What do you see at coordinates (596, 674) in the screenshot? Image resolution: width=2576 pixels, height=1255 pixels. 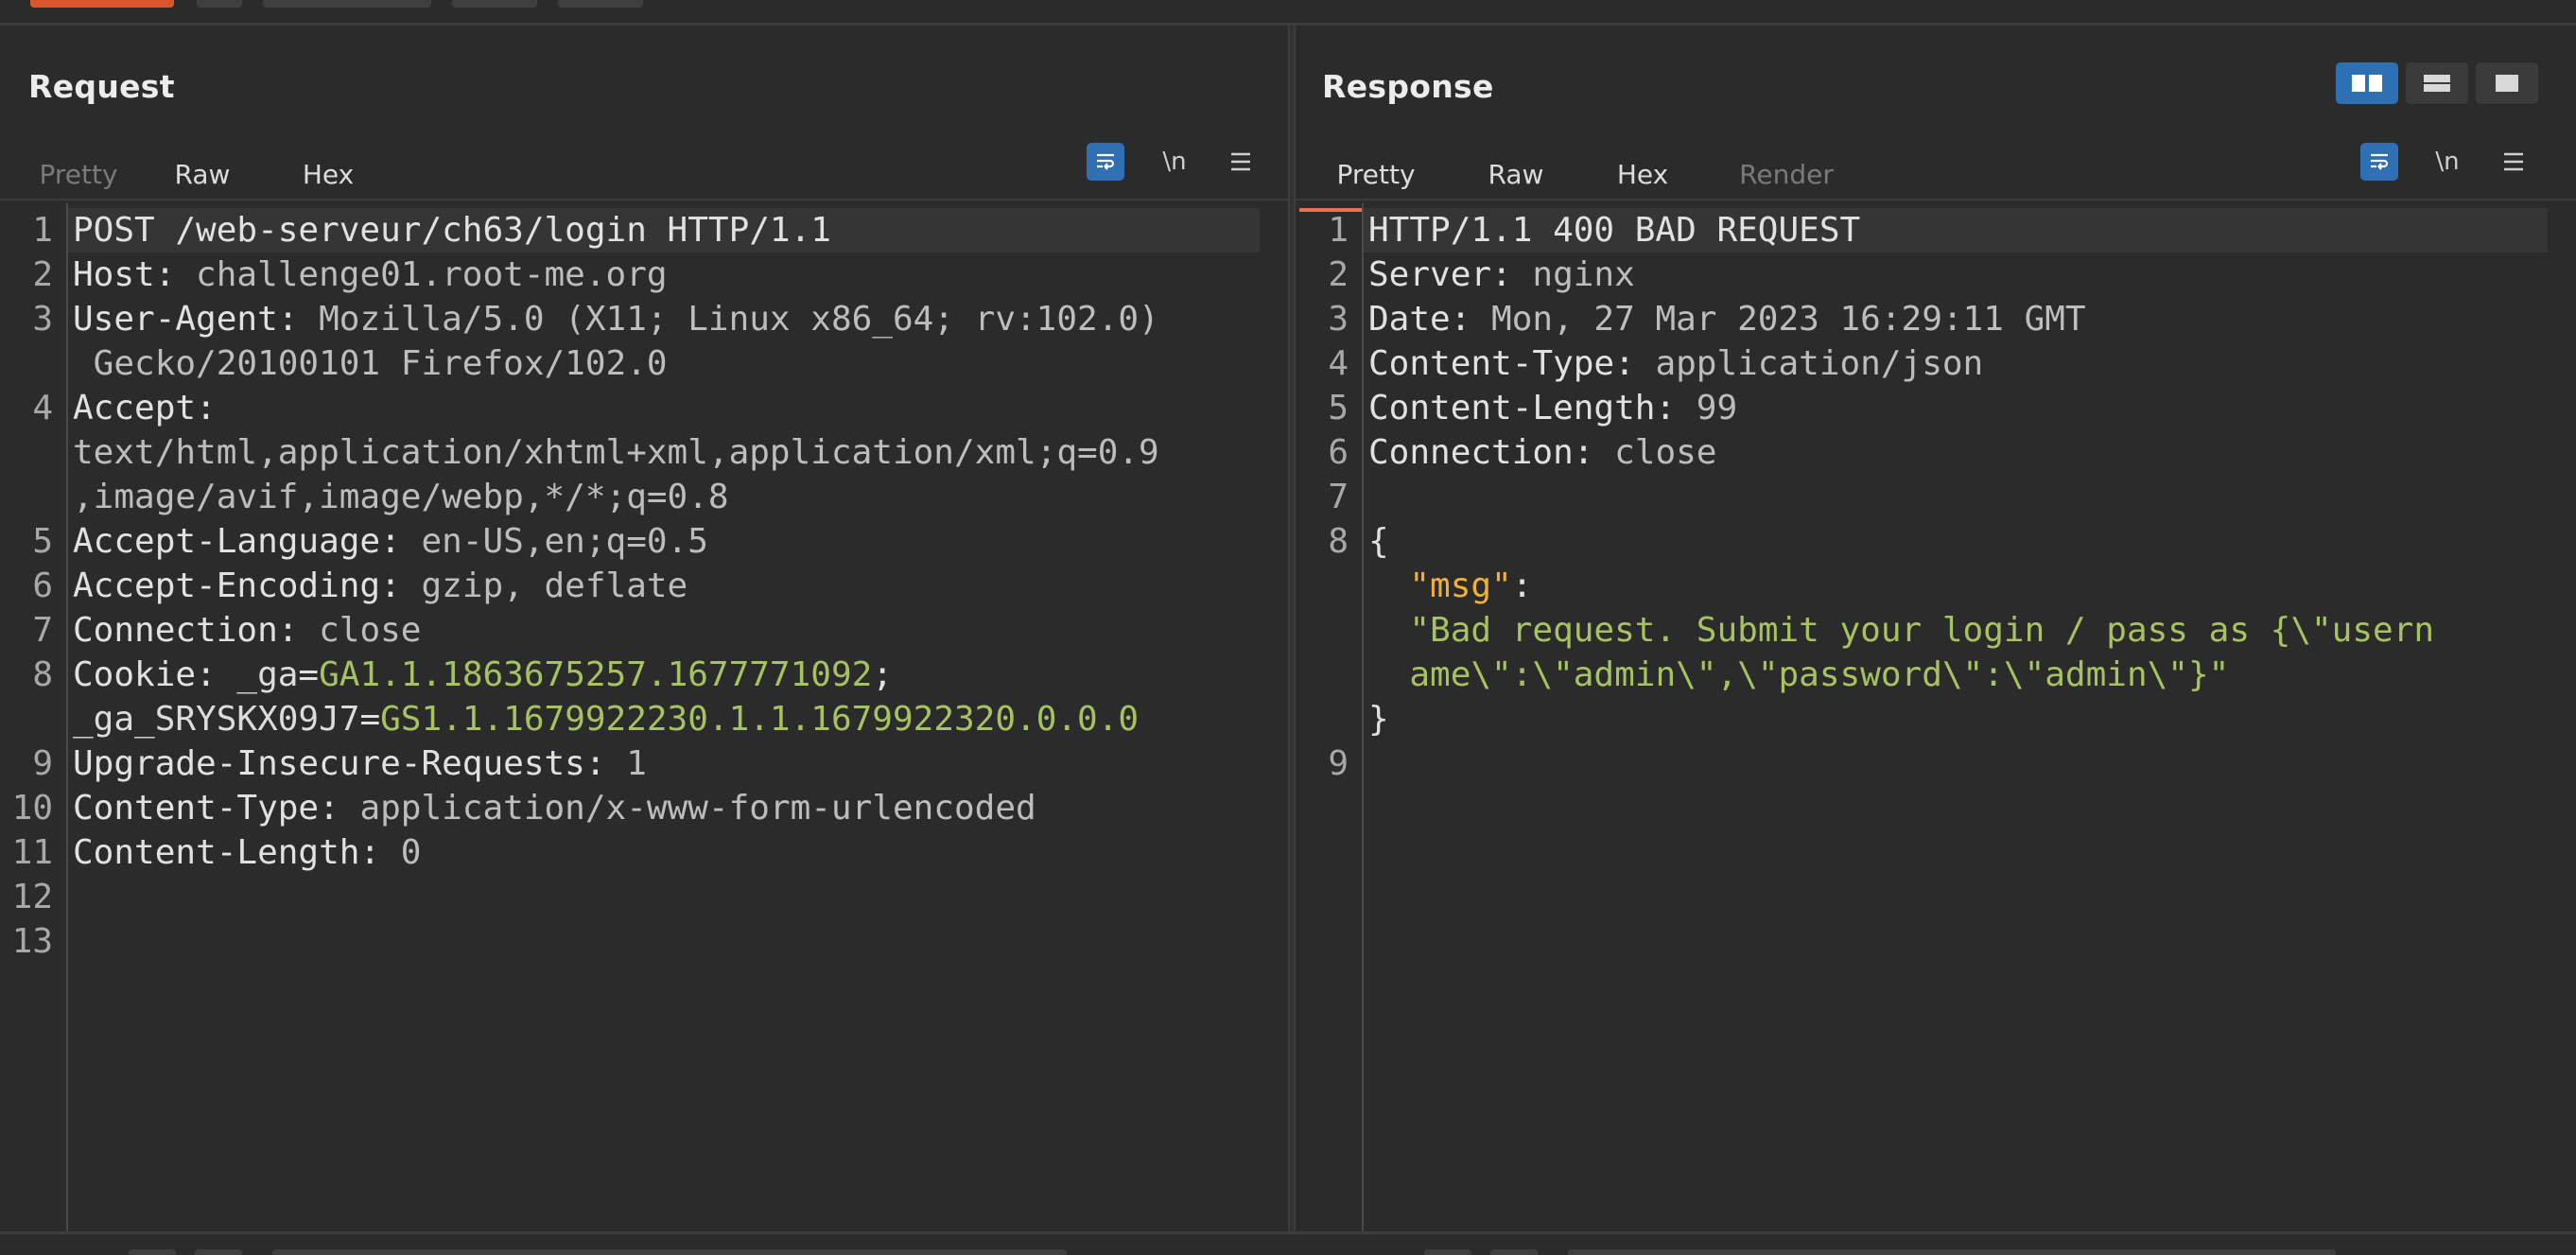 I see `code-token: GA1.1.1863675257.1677771092` at bounding box center [596, 674].